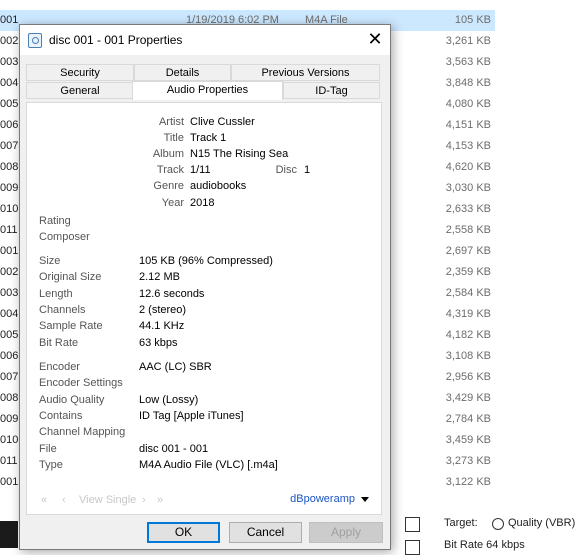 The image size is (577, 555). What do you see at coordinates (305, 72) in the screenshot?
I see `tab-previous-versions: Previous Versions` at bounding box center [305, 72].